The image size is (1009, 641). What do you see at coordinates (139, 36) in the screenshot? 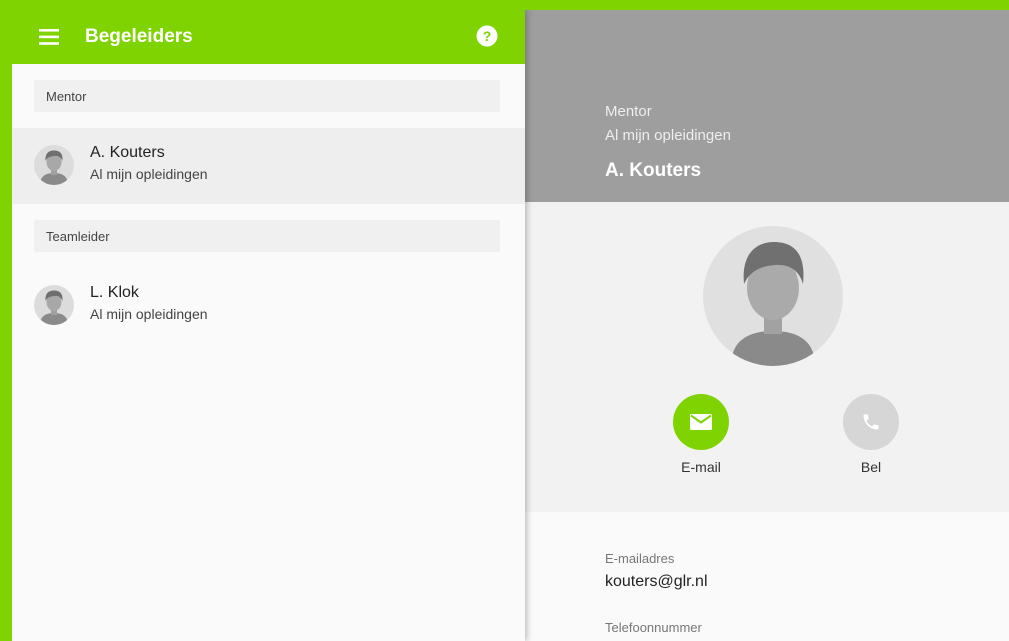
I see `page-title: Begeleiders` at bounding box center [139, 36].